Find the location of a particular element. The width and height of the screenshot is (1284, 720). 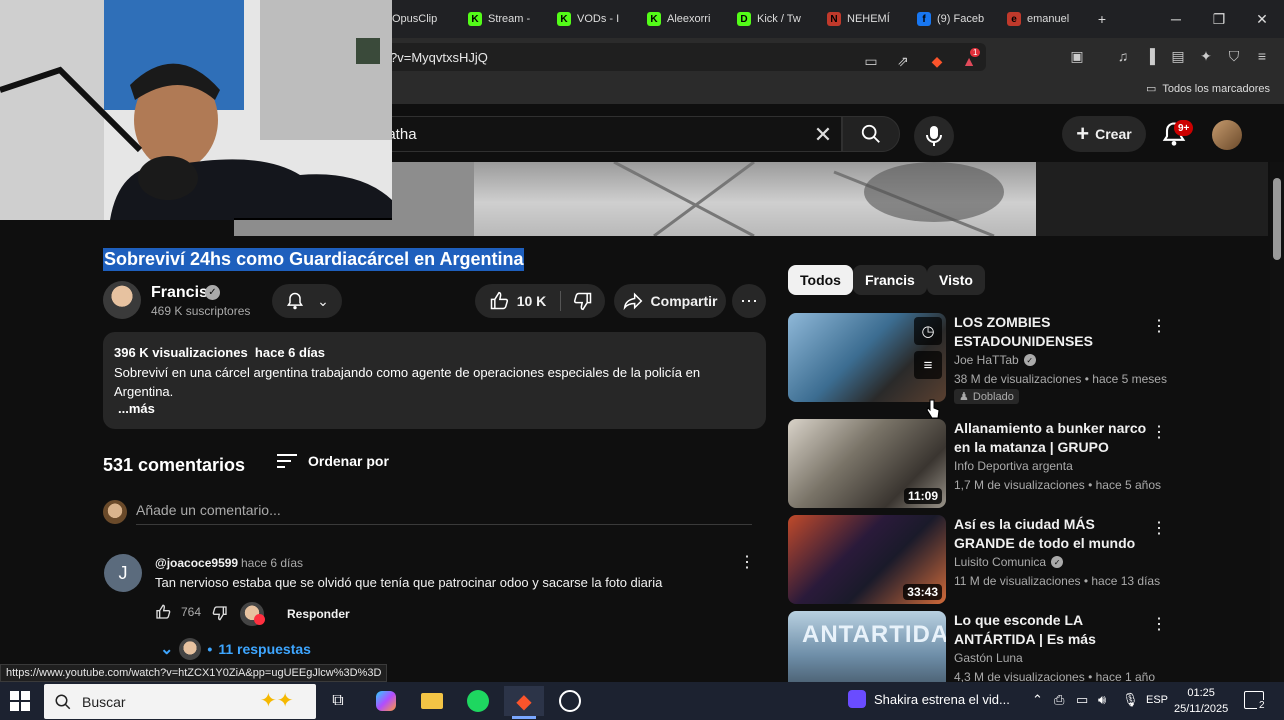

account-avatar is located at coordinates (1227, 135).